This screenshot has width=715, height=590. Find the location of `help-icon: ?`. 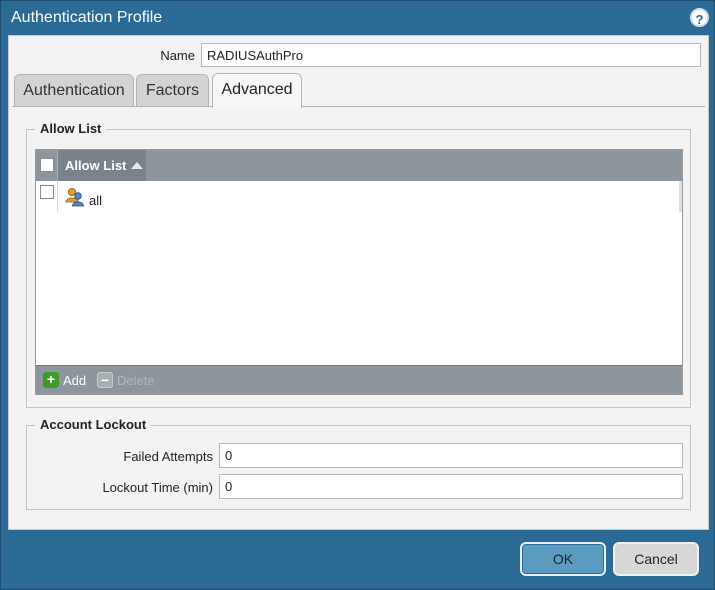

help-icon: ? is located at coordinates (699, 17).